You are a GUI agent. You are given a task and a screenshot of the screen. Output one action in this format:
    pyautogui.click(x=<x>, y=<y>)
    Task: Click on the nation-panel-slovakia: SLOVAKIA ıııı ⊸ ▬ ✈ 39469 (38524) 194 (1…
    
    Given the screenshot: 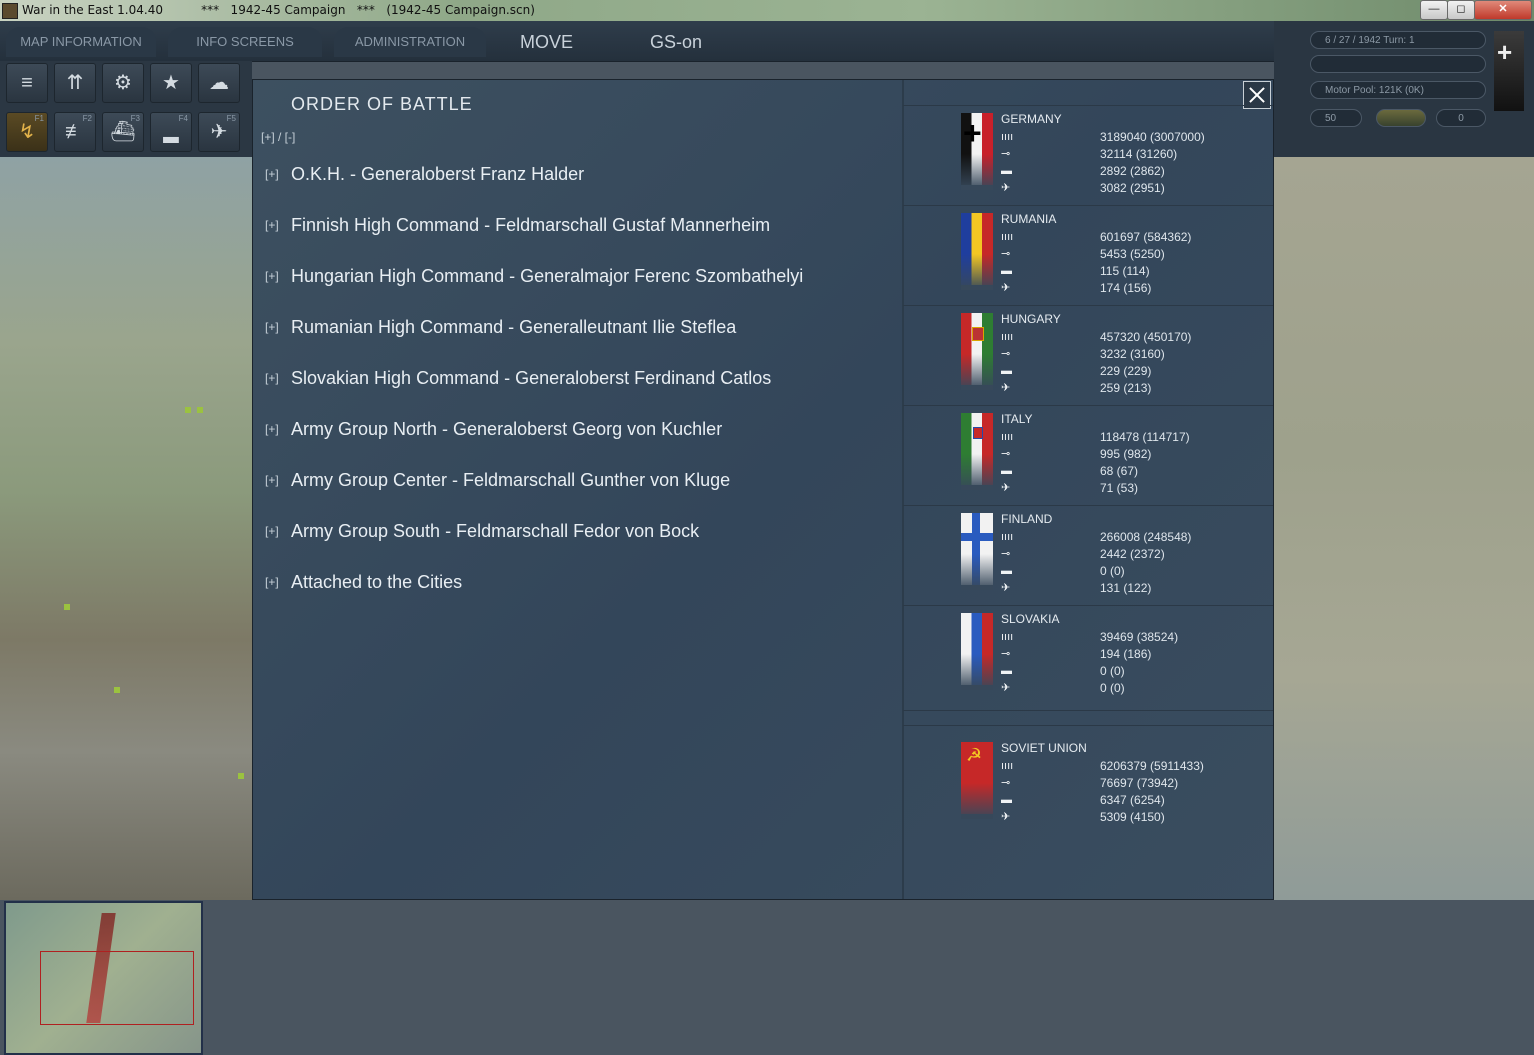 What is the action you would take?
    pyautogui.click(x=1088, y=655)
    